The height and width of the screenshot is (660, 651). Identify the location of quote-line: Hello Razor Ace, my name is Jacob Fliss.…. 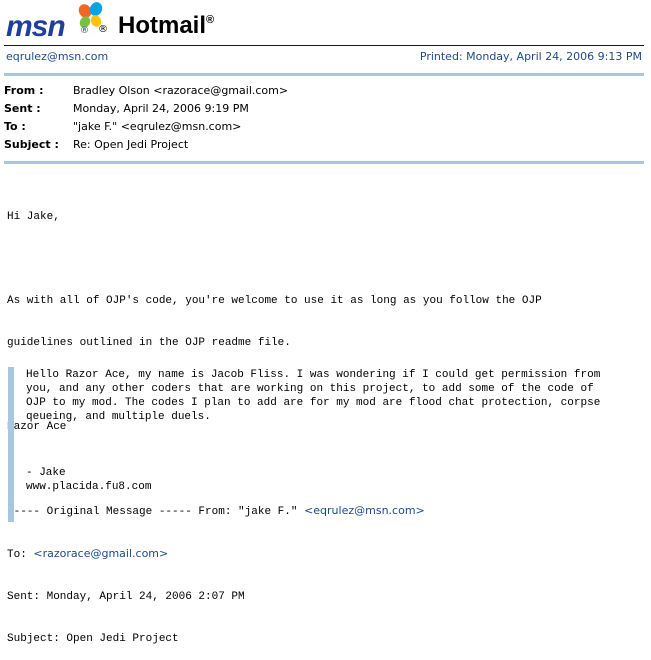
(313, 375).